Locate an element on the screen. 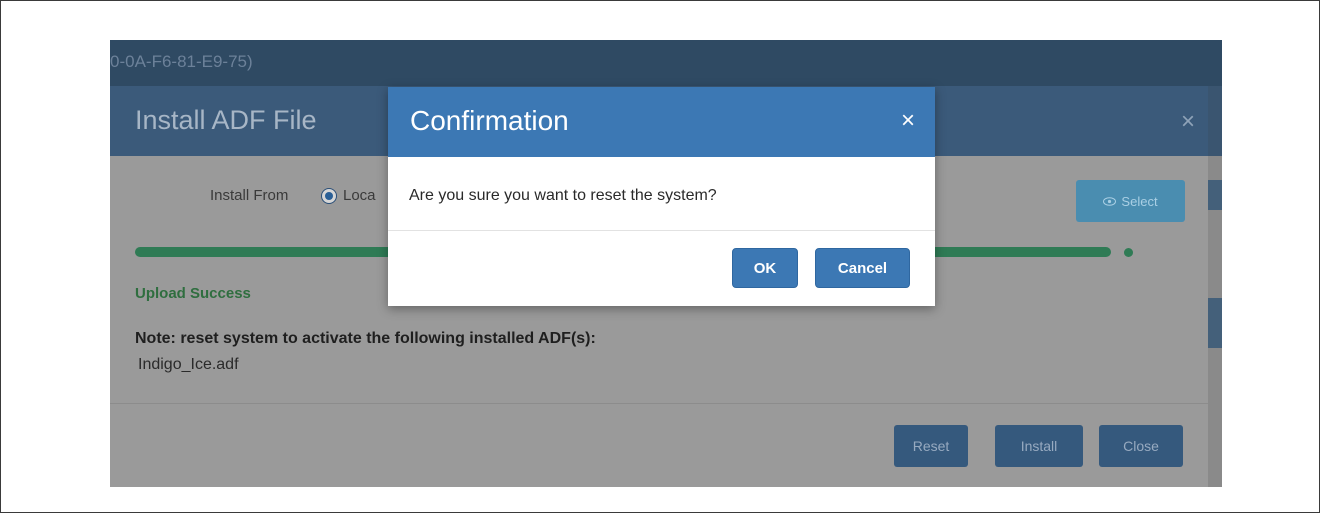  confirmation-divider is located at coordinates (661, 230).